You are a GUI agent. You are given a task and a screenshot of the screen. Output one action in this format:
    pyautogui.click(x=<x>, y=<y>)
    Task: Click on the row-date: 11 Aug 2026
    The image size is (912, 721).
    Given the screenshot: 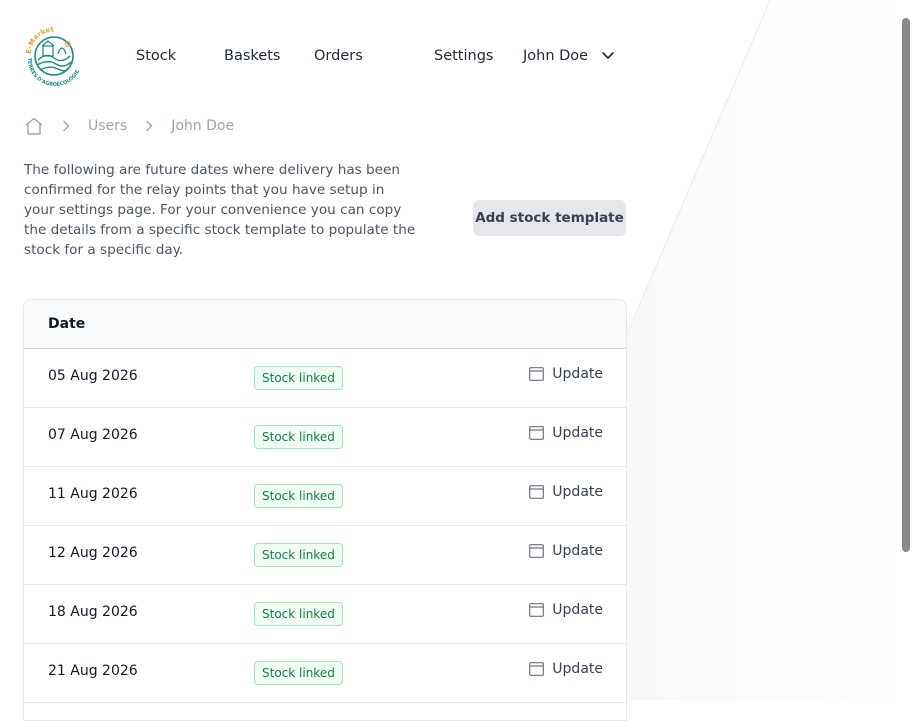 What is the action you would take?
    pyautogui.click(x=93, y=494)
    